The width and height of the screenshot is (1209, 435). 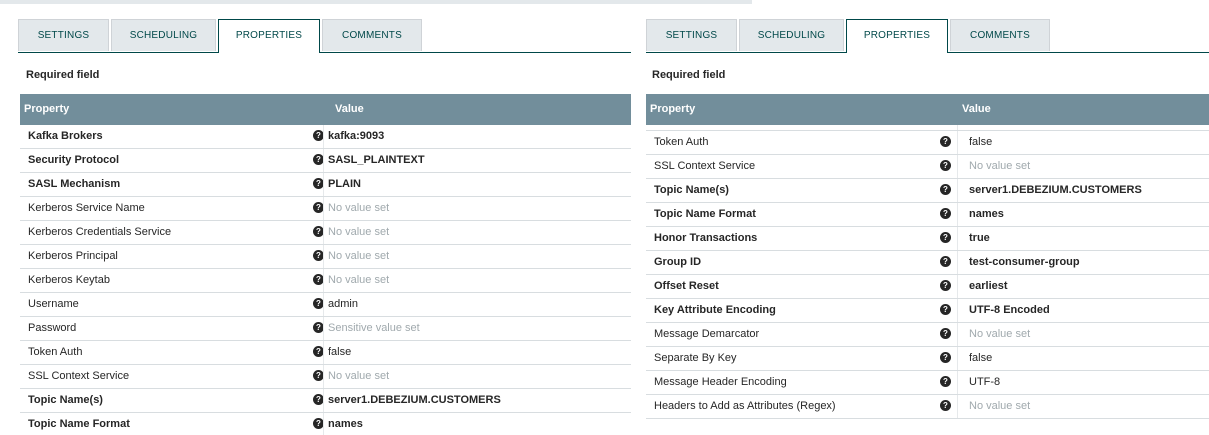 What do you see at coordinates (706, 238) in the screenshot?
I see `property-name: Honor Transactions` at bounding box center [706, 238].